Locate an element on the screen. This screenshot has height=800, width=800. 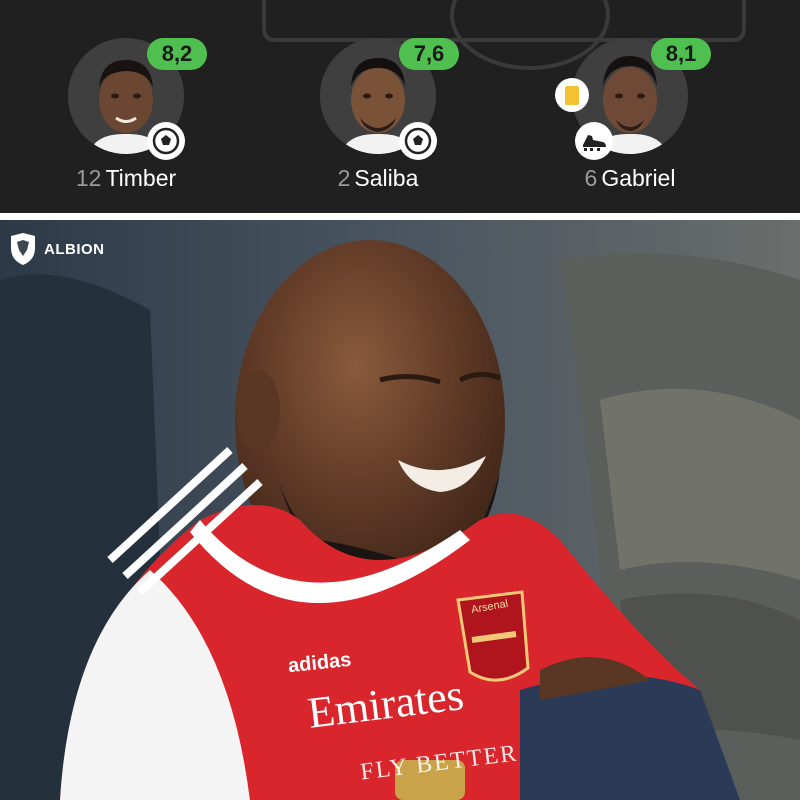
boot-icon is located at coordinates (594, 141).